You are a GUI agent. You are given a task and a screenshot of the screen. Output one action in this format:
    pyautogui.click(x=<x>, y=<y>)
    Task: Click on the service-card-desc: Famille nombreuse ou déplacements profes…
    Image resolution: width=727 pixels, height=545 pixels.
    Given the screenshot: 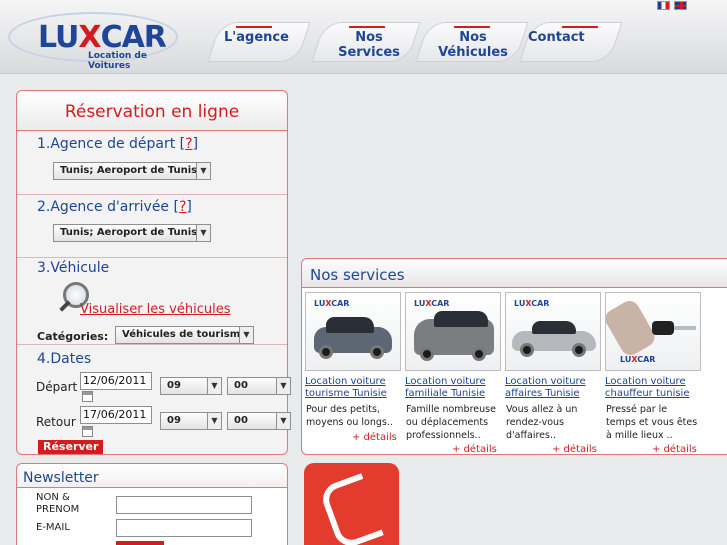 What is the action you would take?
    pyautogui.click(x=451, y=422)
    